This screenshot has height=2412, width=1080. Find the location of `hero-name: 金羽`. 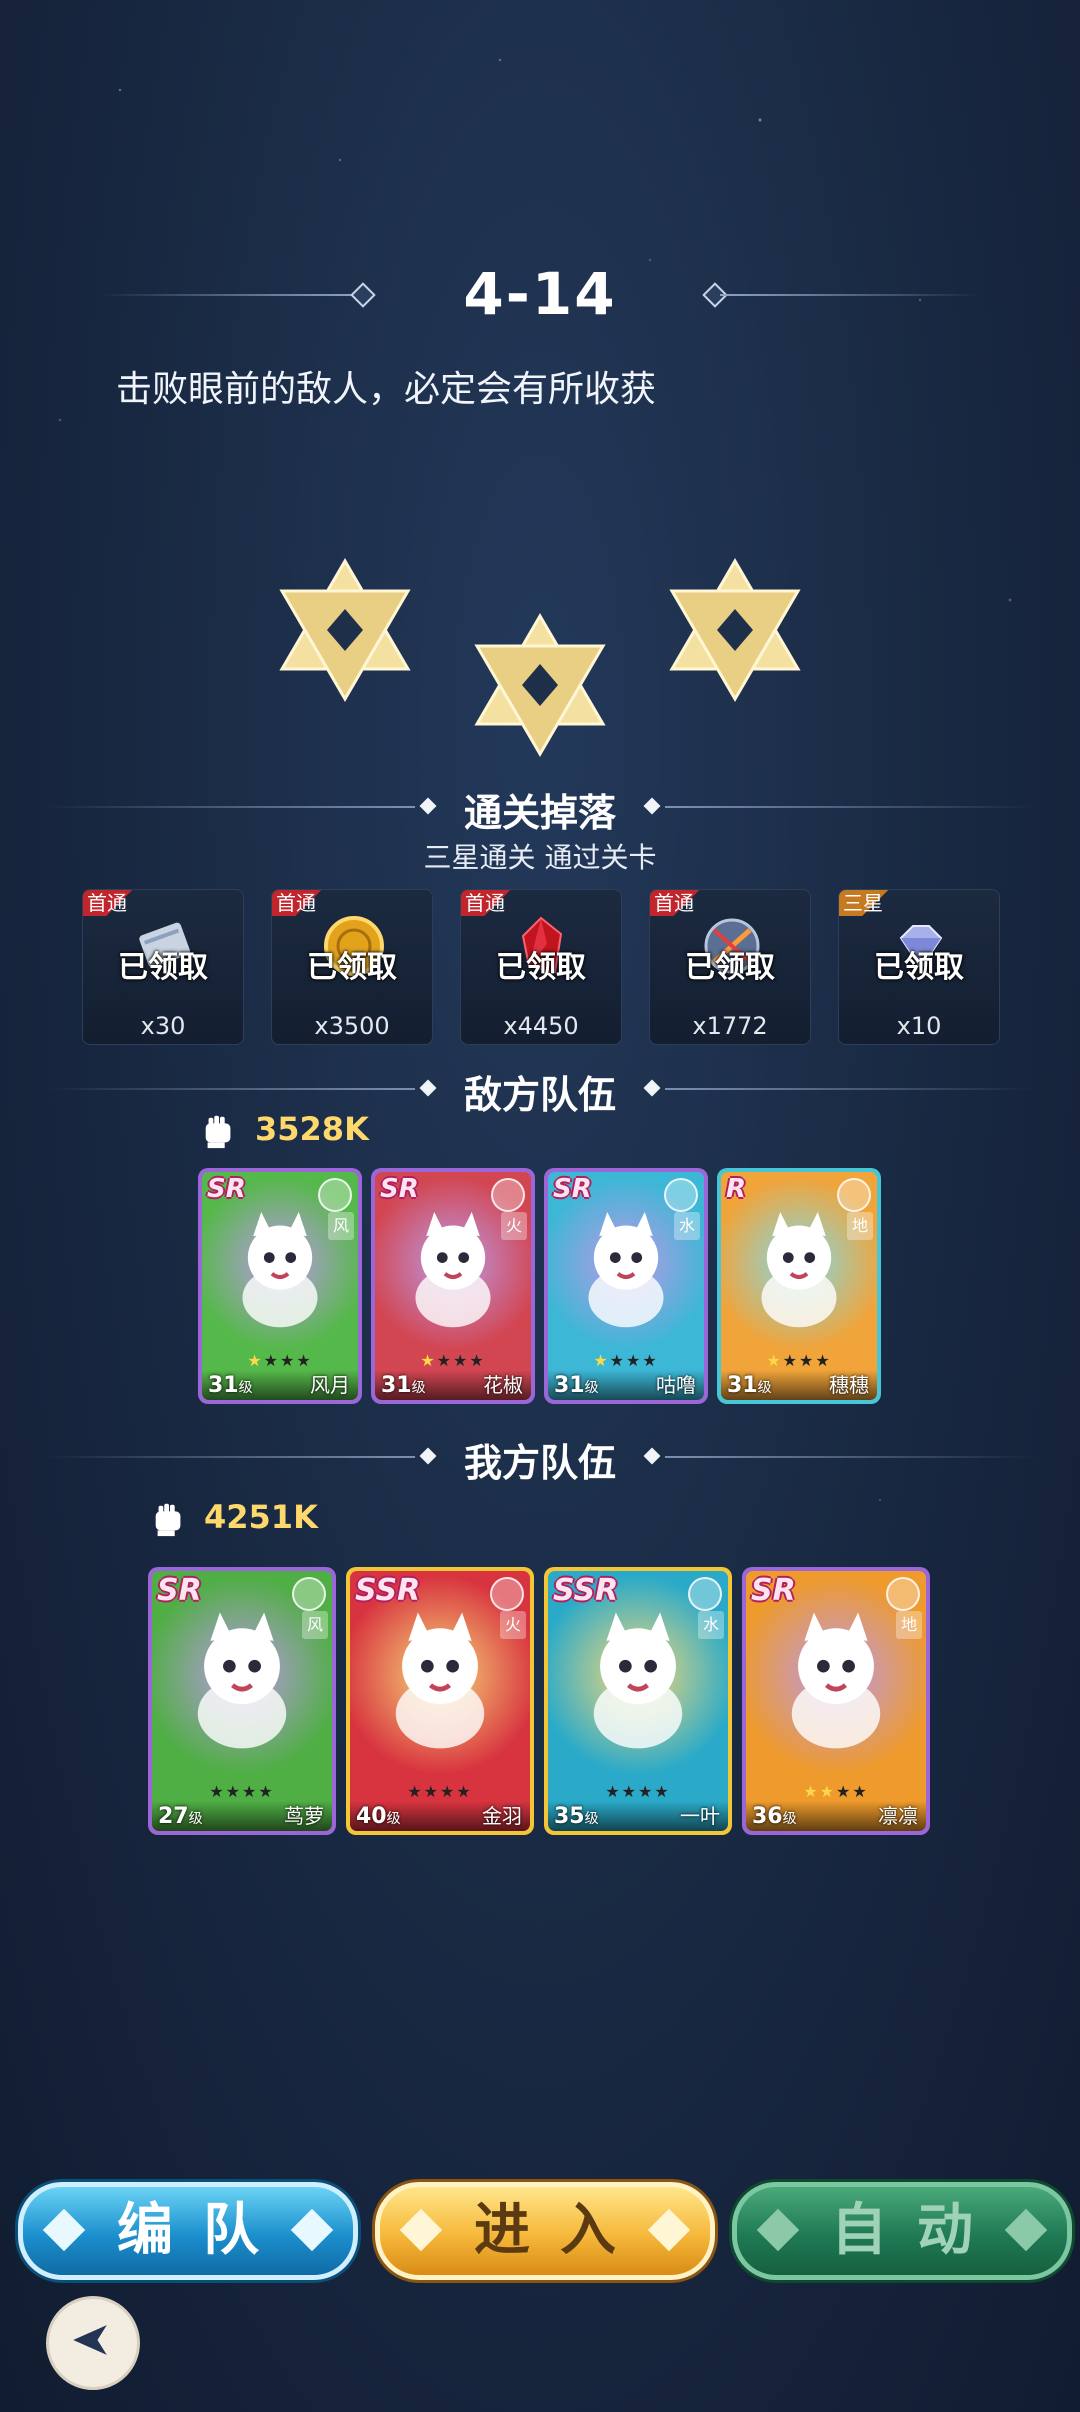

hero-name: 金羽 is located at coordinates (502, 1816).